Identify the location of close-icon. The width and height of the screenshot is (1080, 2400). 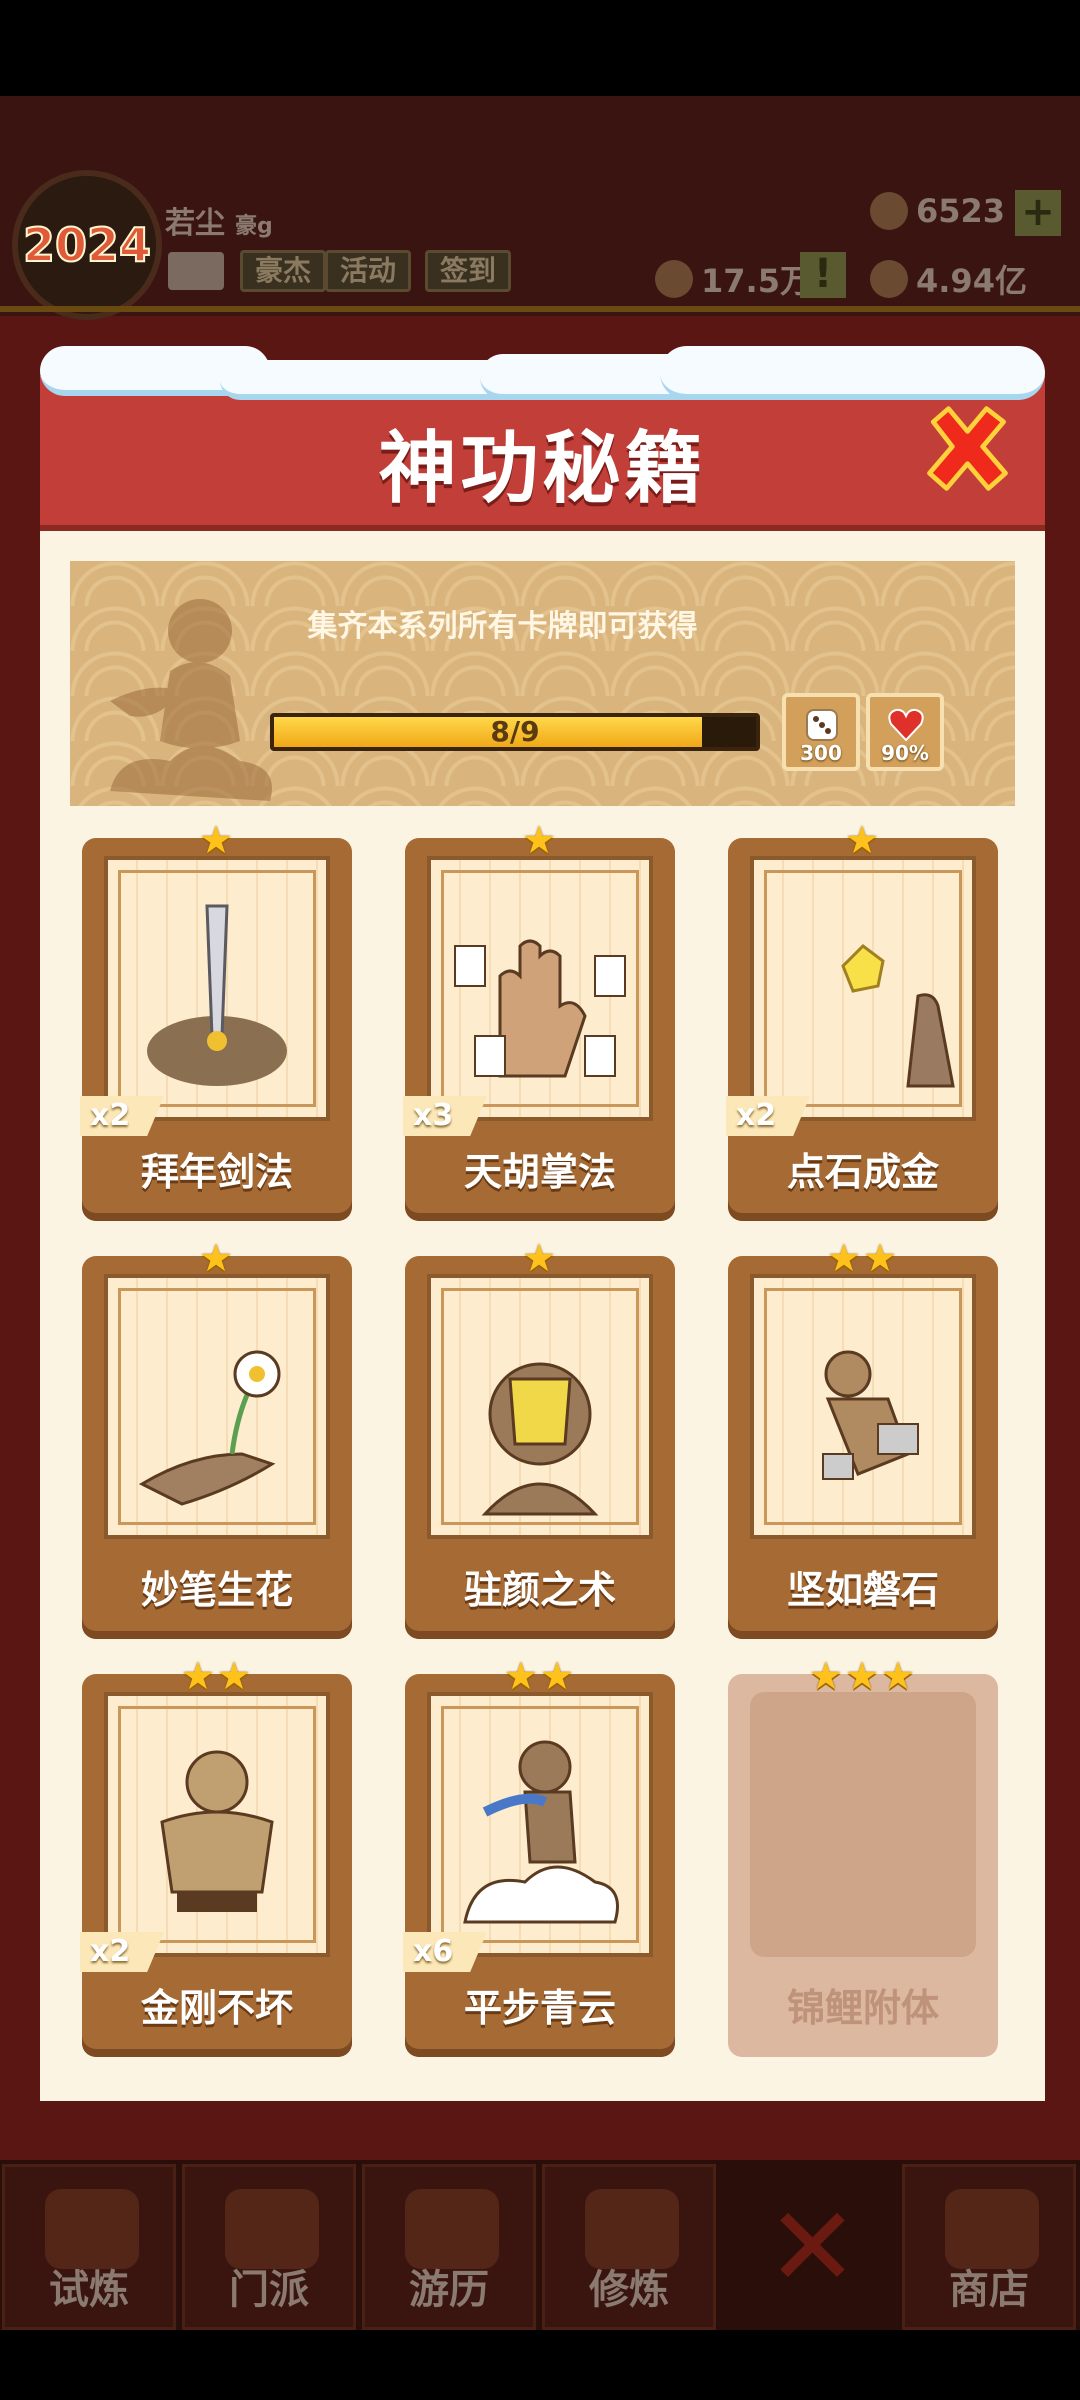
(967, 448).